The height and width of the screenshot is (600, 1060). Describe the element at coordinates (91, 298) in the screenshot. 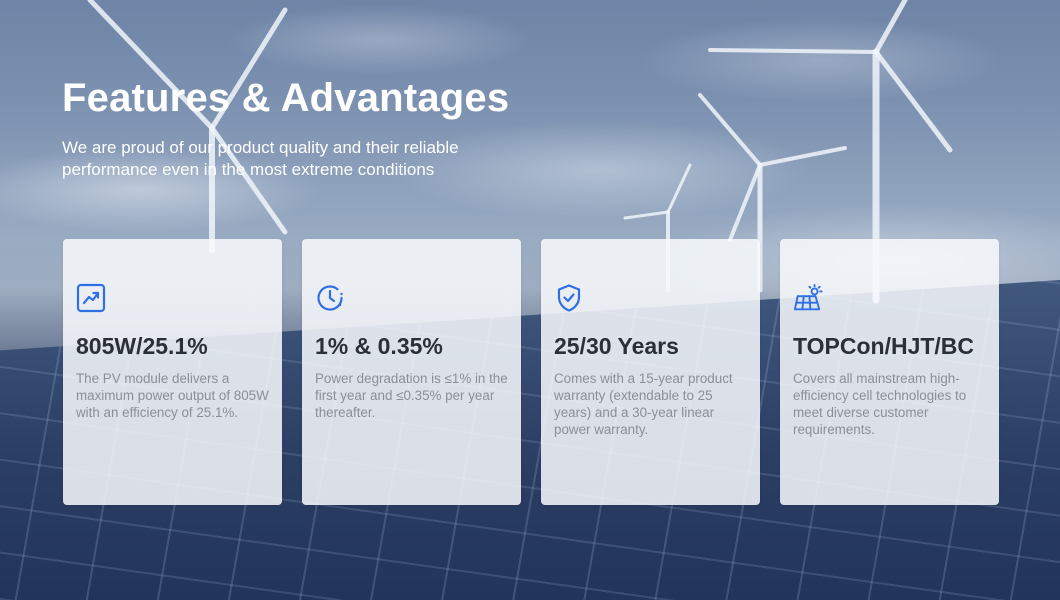

I see `trend-chart-icon` at that location.